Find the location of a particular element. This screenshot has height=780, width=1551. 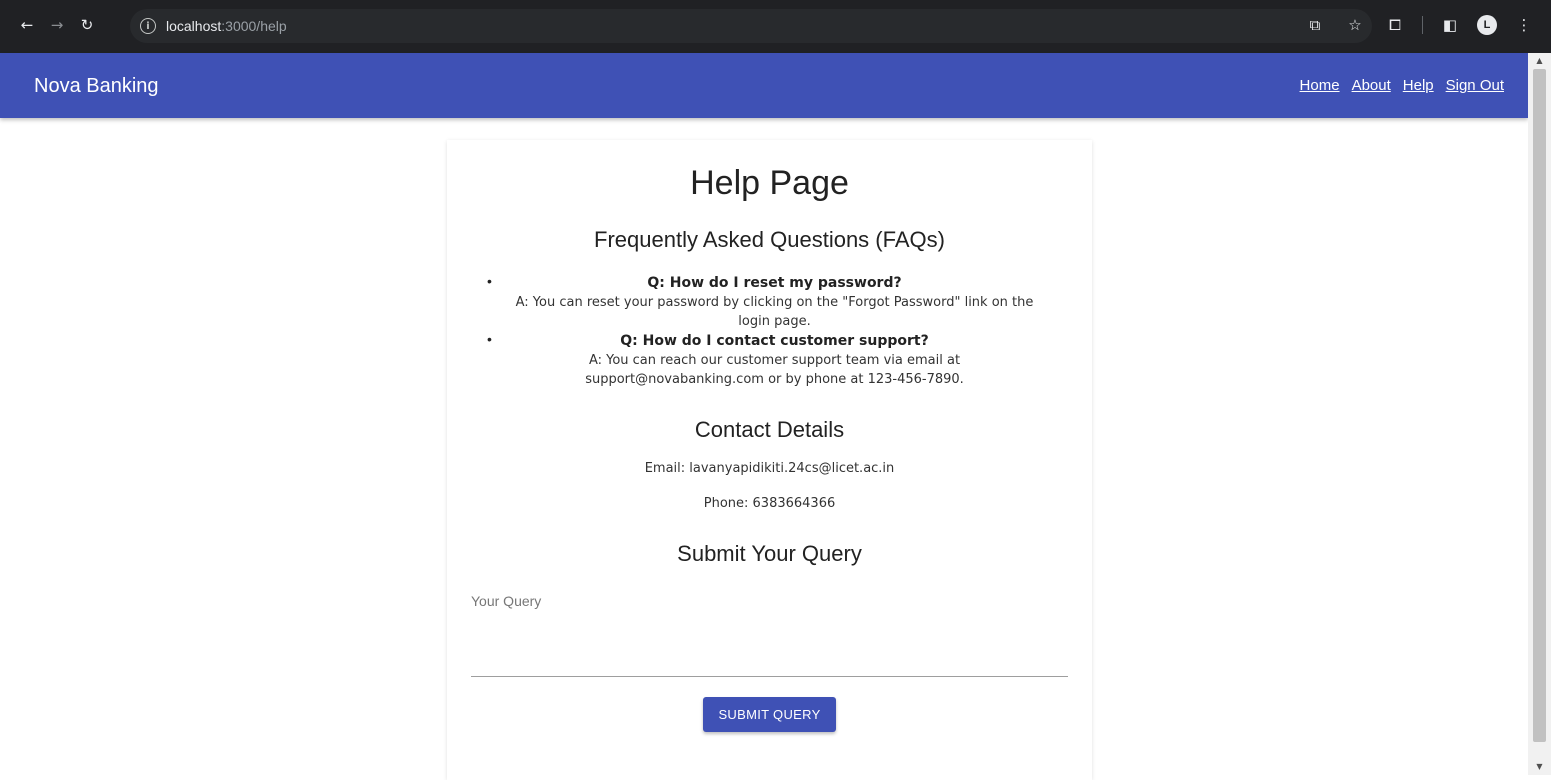

brand-title: Nova Banking is located at coordinates (96, 86).